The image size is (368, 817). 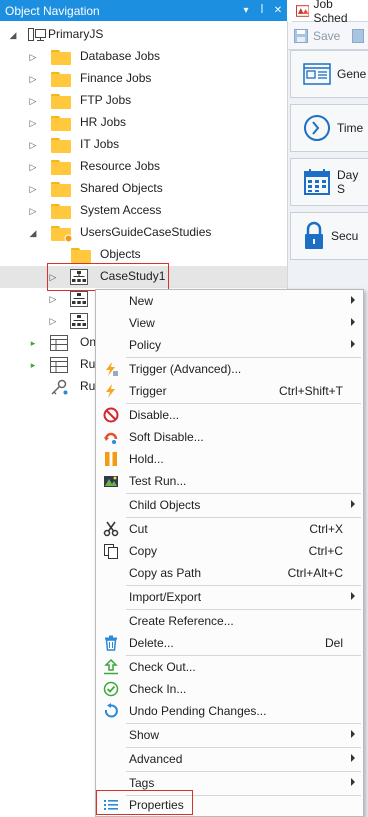 What do you see at coordinates (229, 805) in the screenshot?
I see `menu-item-properties: Properties` at bounding box center [229, 805].